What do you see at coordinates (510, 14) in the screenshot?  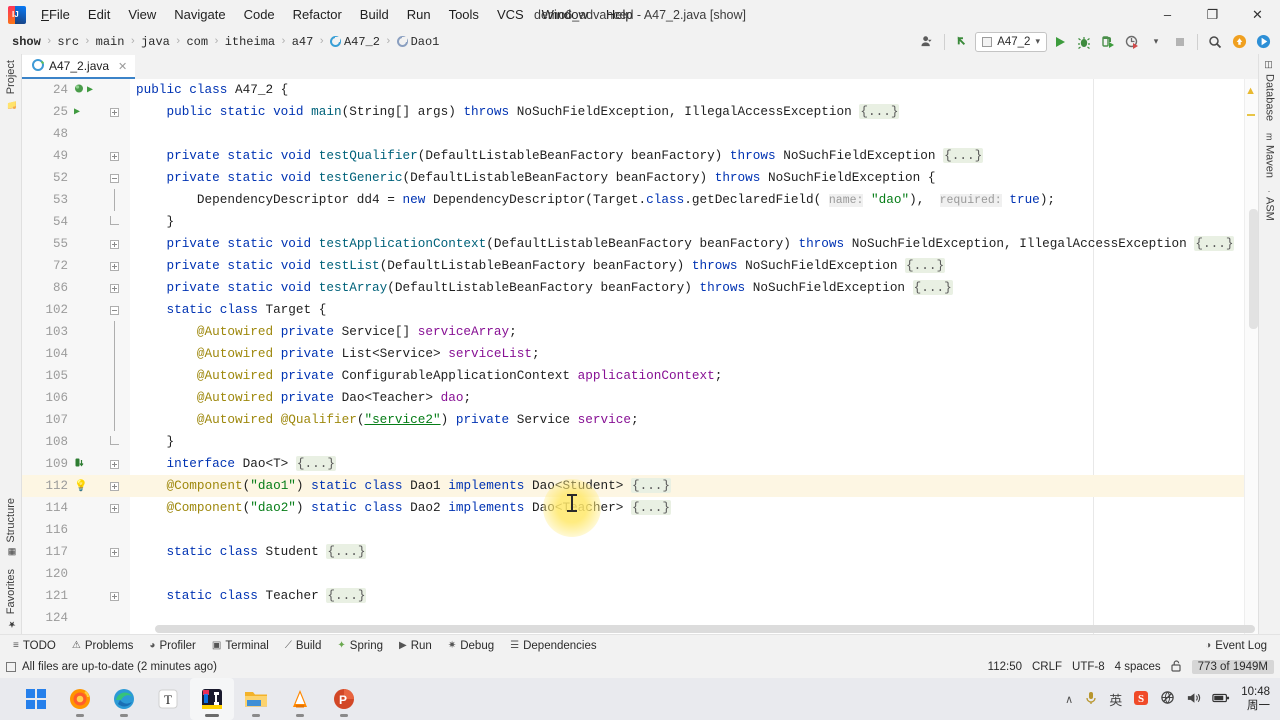 I see `menu-vcs: VCS` at bounding box center [510, 14].